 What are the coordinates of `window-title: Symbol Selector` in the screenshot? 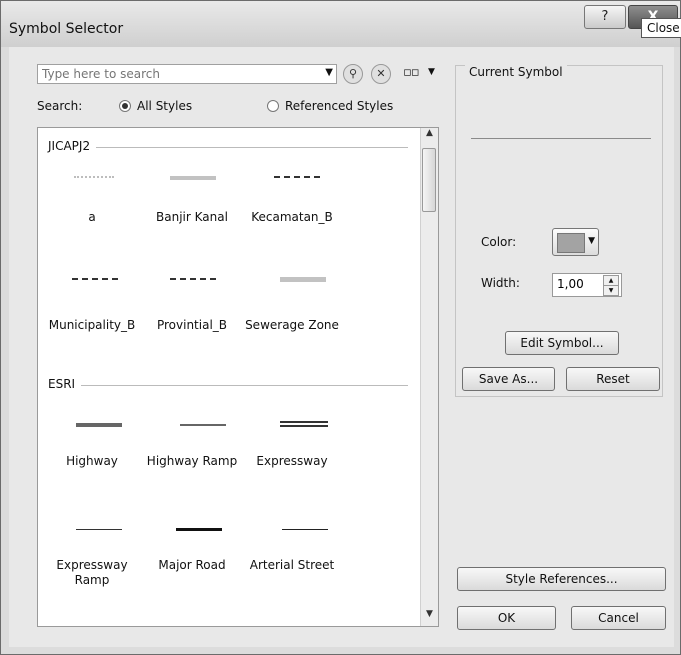 It's located at (66, 29).